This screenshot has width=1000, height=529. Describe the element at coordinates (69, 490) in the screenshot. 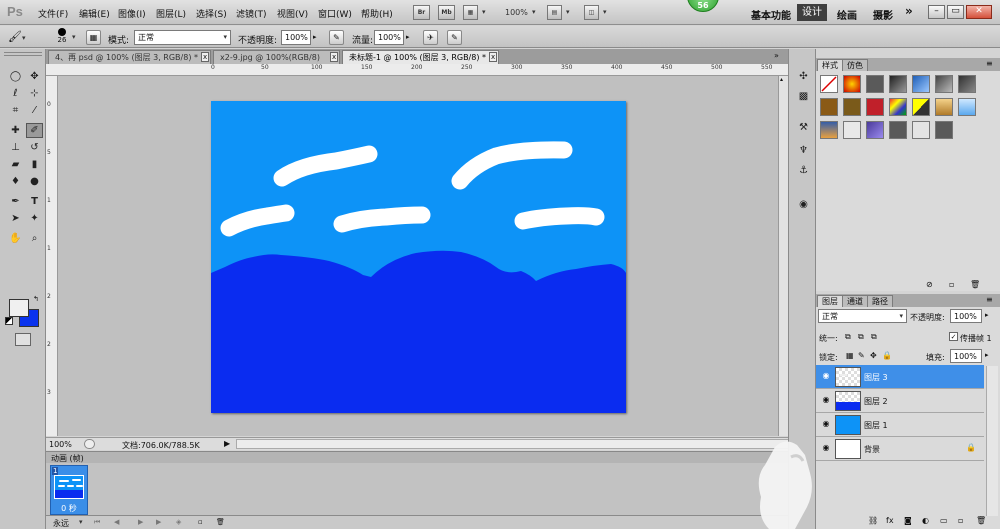

I see `animation-frame-1: 1 0 秒` at that location.